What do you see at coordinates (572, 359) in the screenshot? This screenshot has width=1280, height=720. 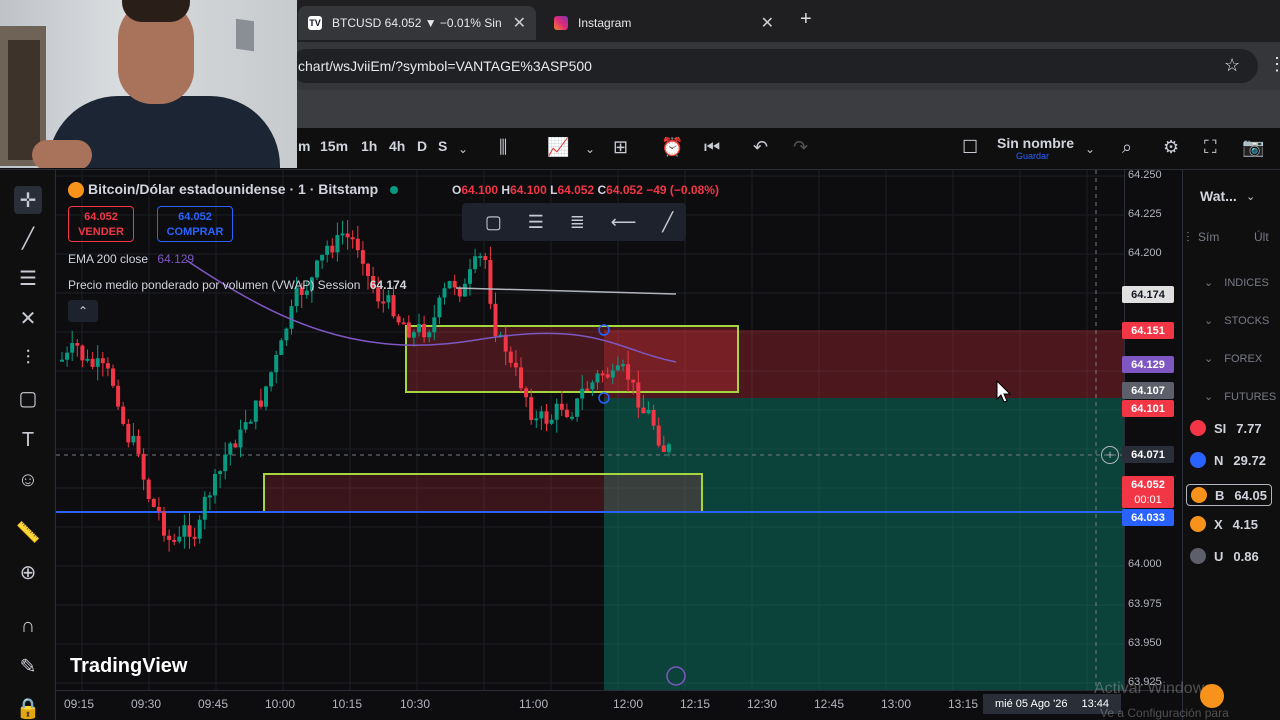 I see `supply-zone-rectangle` at bounding box center [572, 359].